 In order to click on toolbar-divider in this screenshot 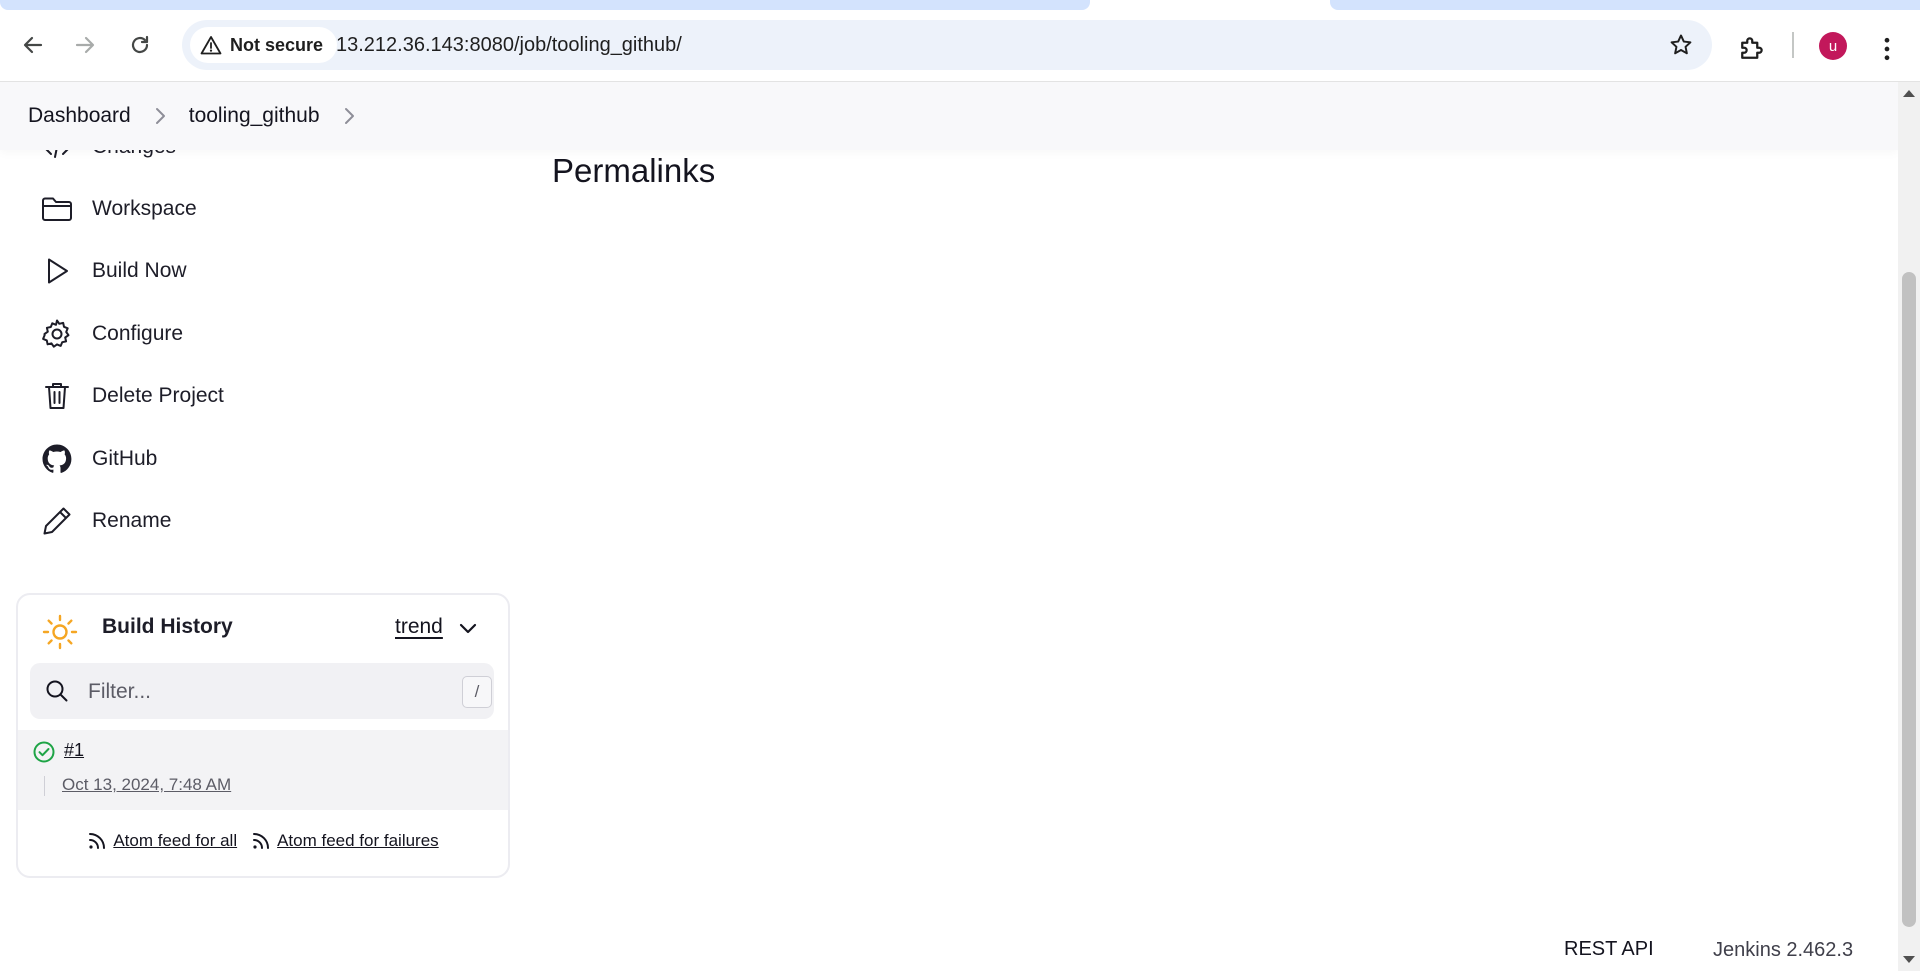, I will do `click(1793, 45)`.